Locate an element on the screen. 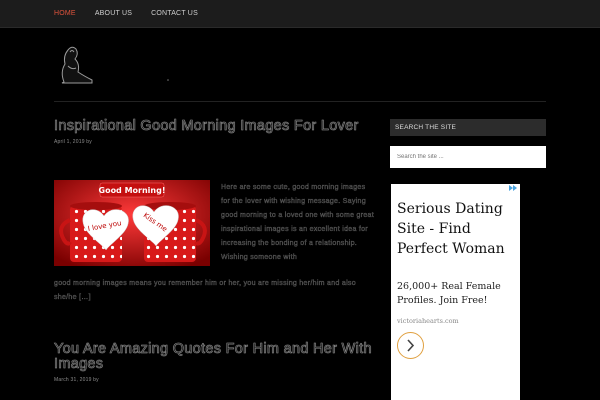 Image resolution: width=600 pixels, height=400 pixels. nav-menu: HOME ABOUT US CONTACT US is located at coordinates (135, 13).